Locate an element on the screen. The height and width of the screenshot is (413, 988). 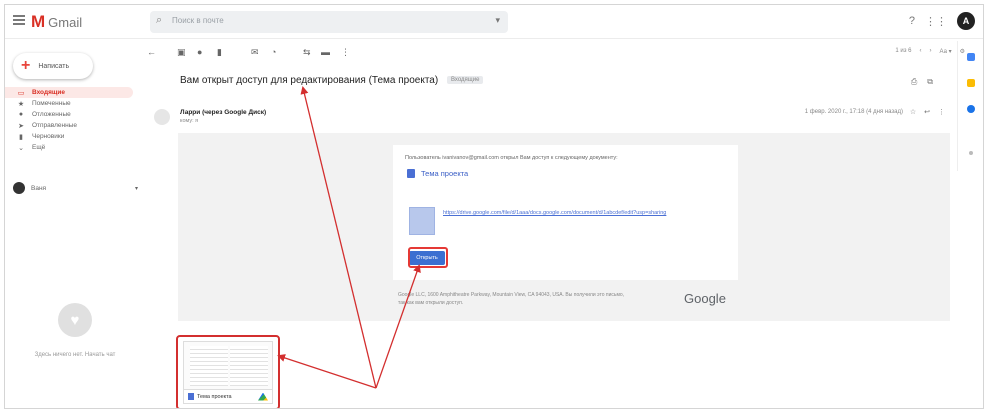
sidebar-item-drafts: ▮ Черновики is located at coordinates (72, 136).